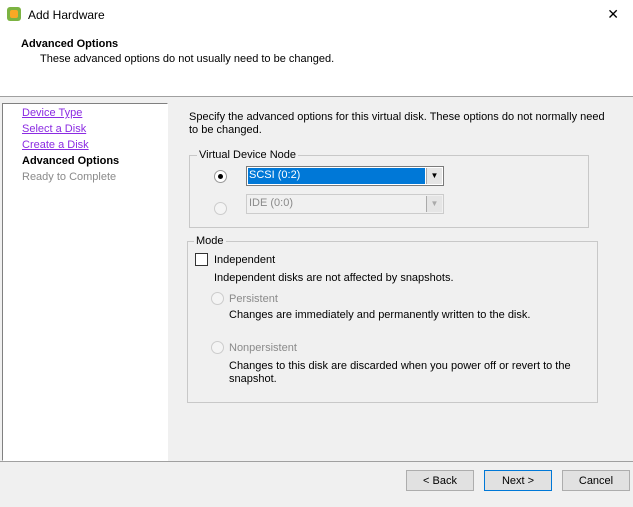  I want to click on divider, so click(316, 461).